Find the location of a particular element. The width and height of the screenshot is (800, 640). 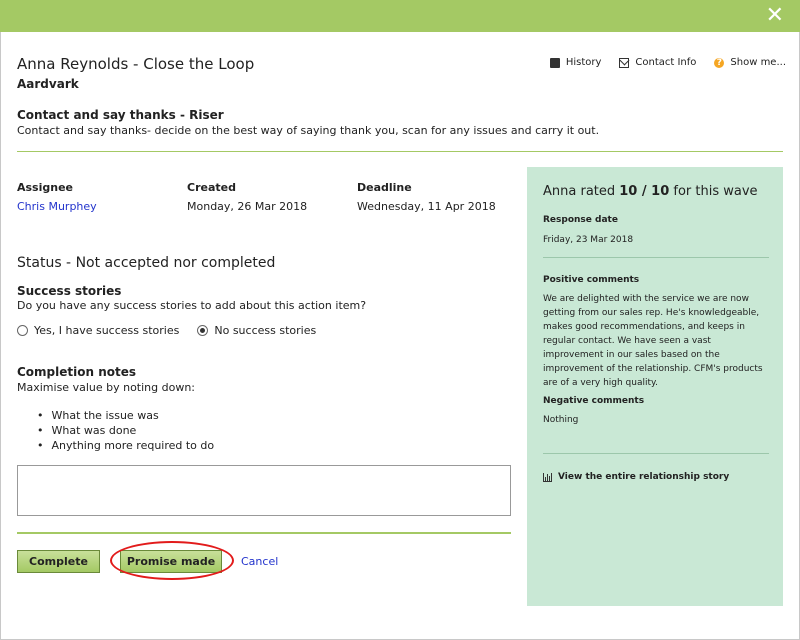

contact-info-link: Contact Info is located at coordinates (657, 62).